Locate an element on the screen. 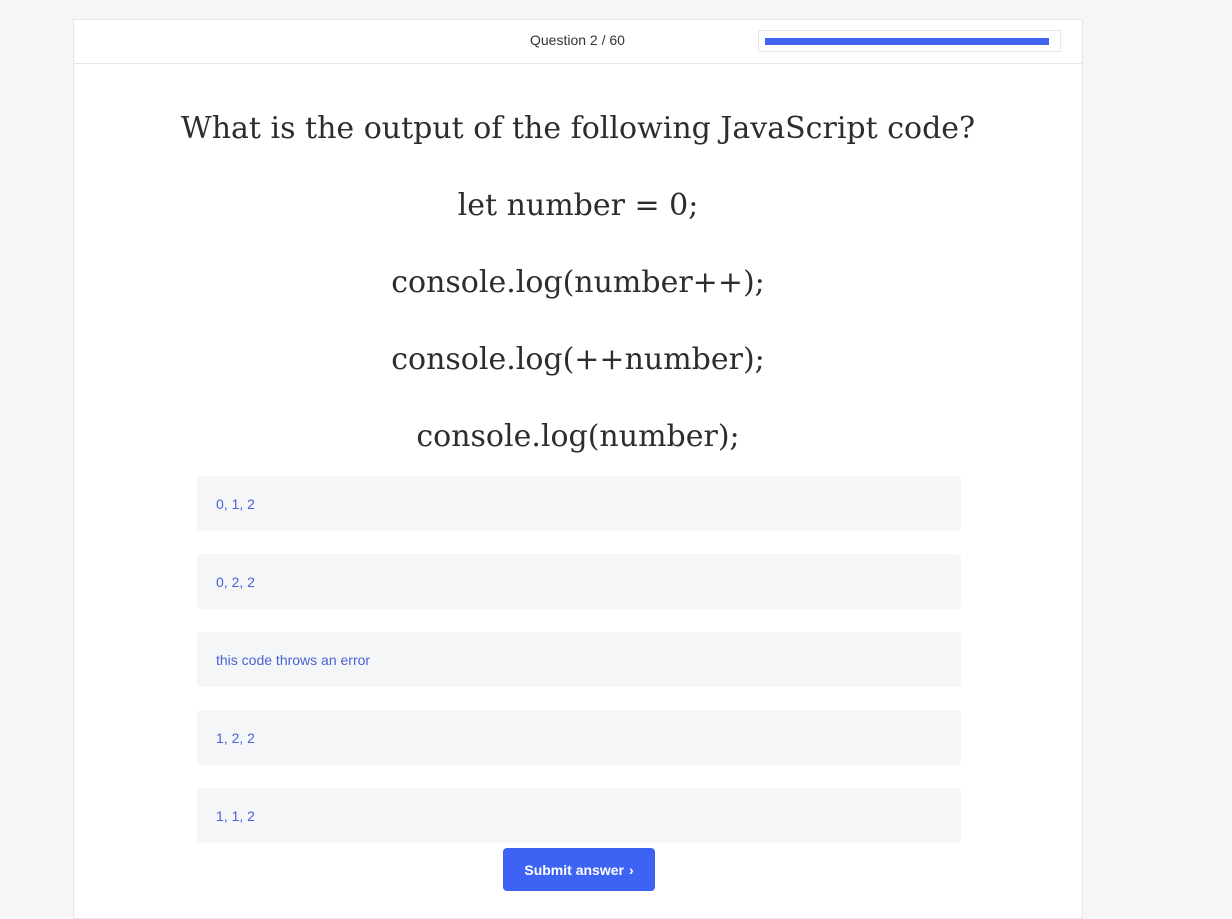  submit-answer-label: Submit answer is located at coordinates (574, 869).